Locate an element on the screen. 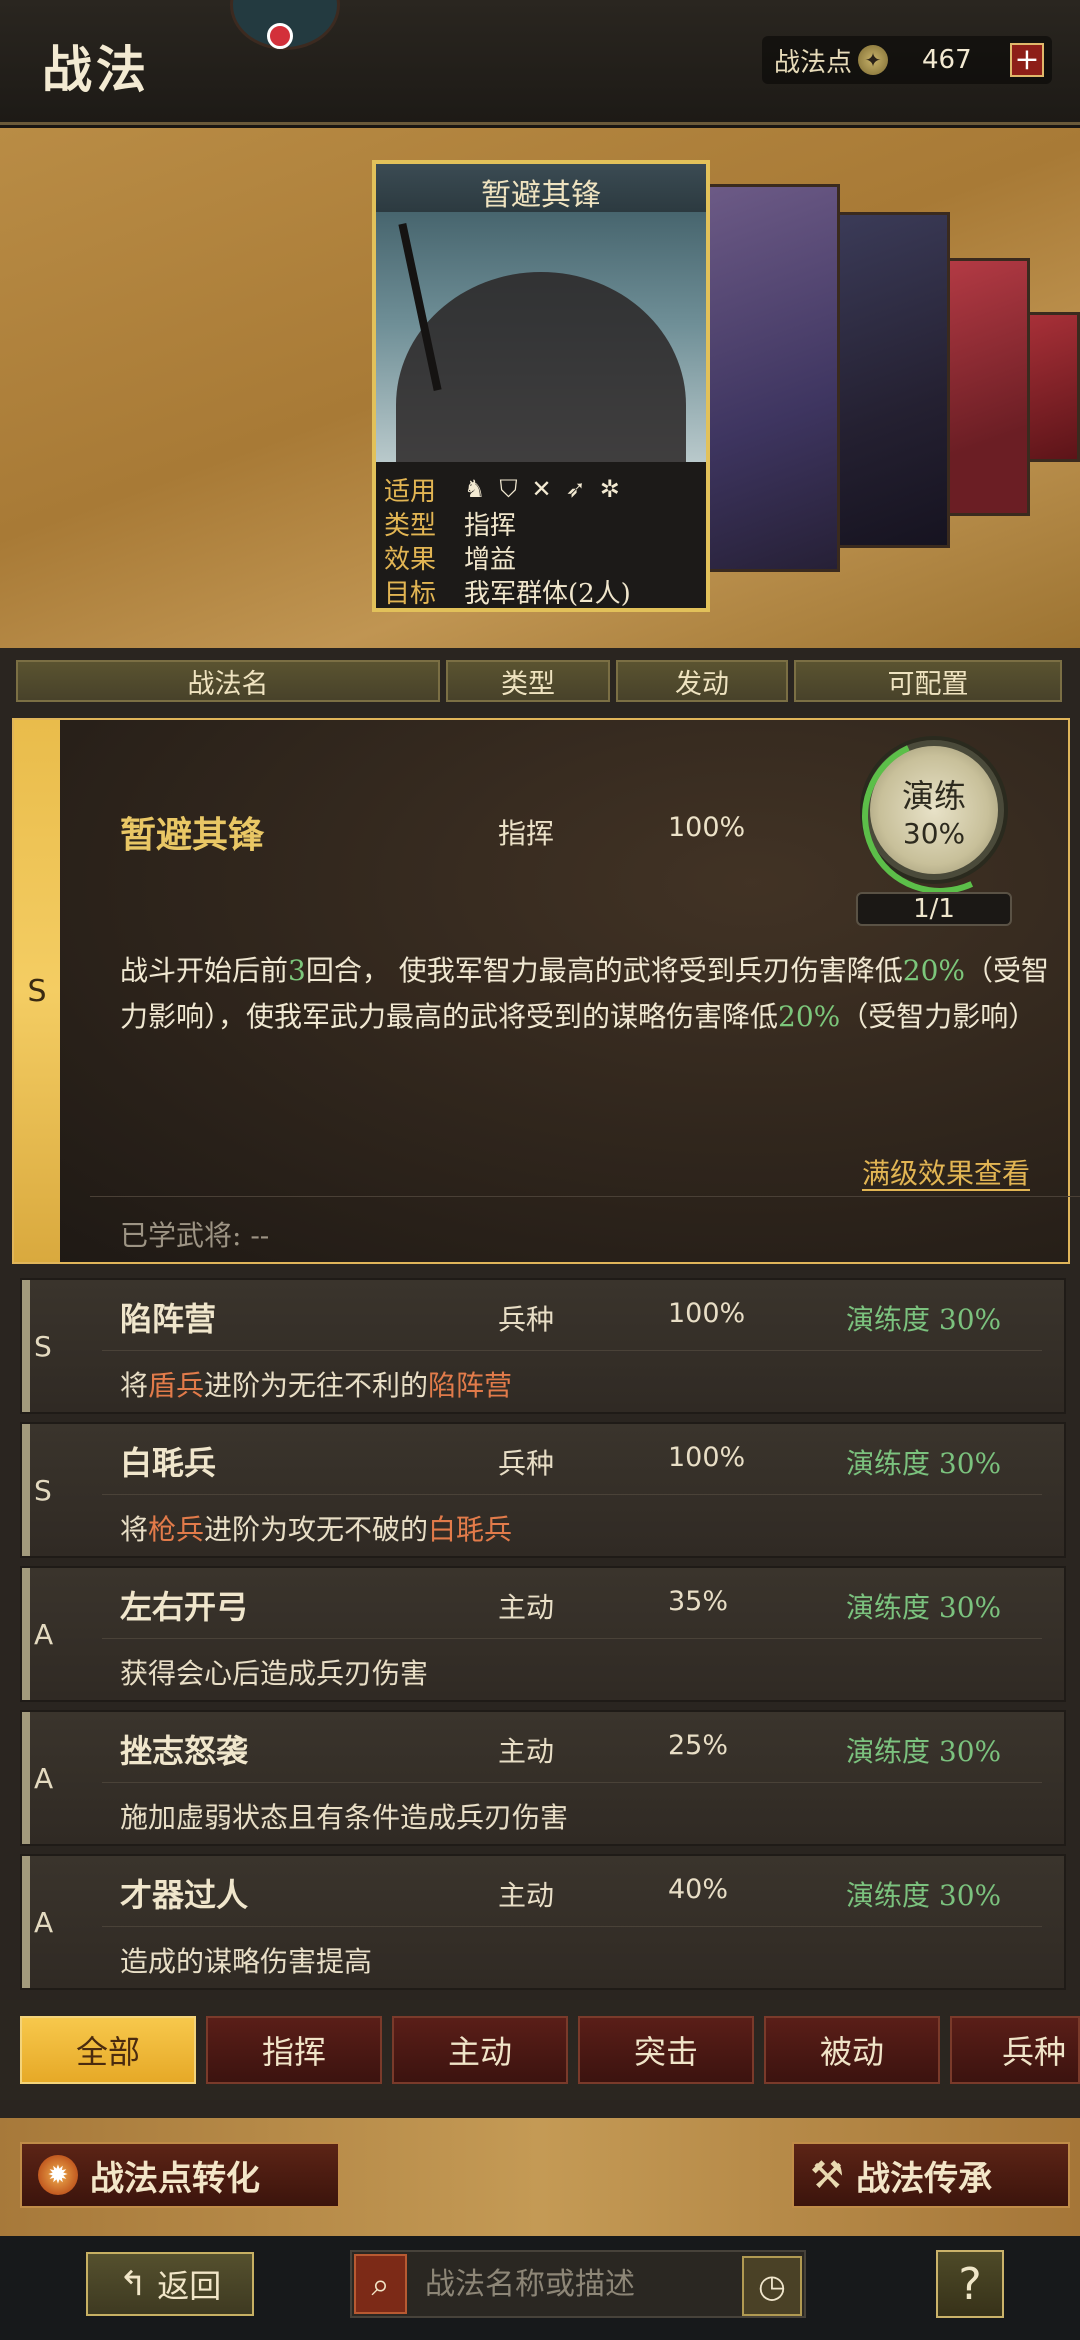 The height and width of the screenshot is (2340, 1080). tactic-summary: 获得会心后造成兵刃伤害 is located at coordinates (274, 1673).